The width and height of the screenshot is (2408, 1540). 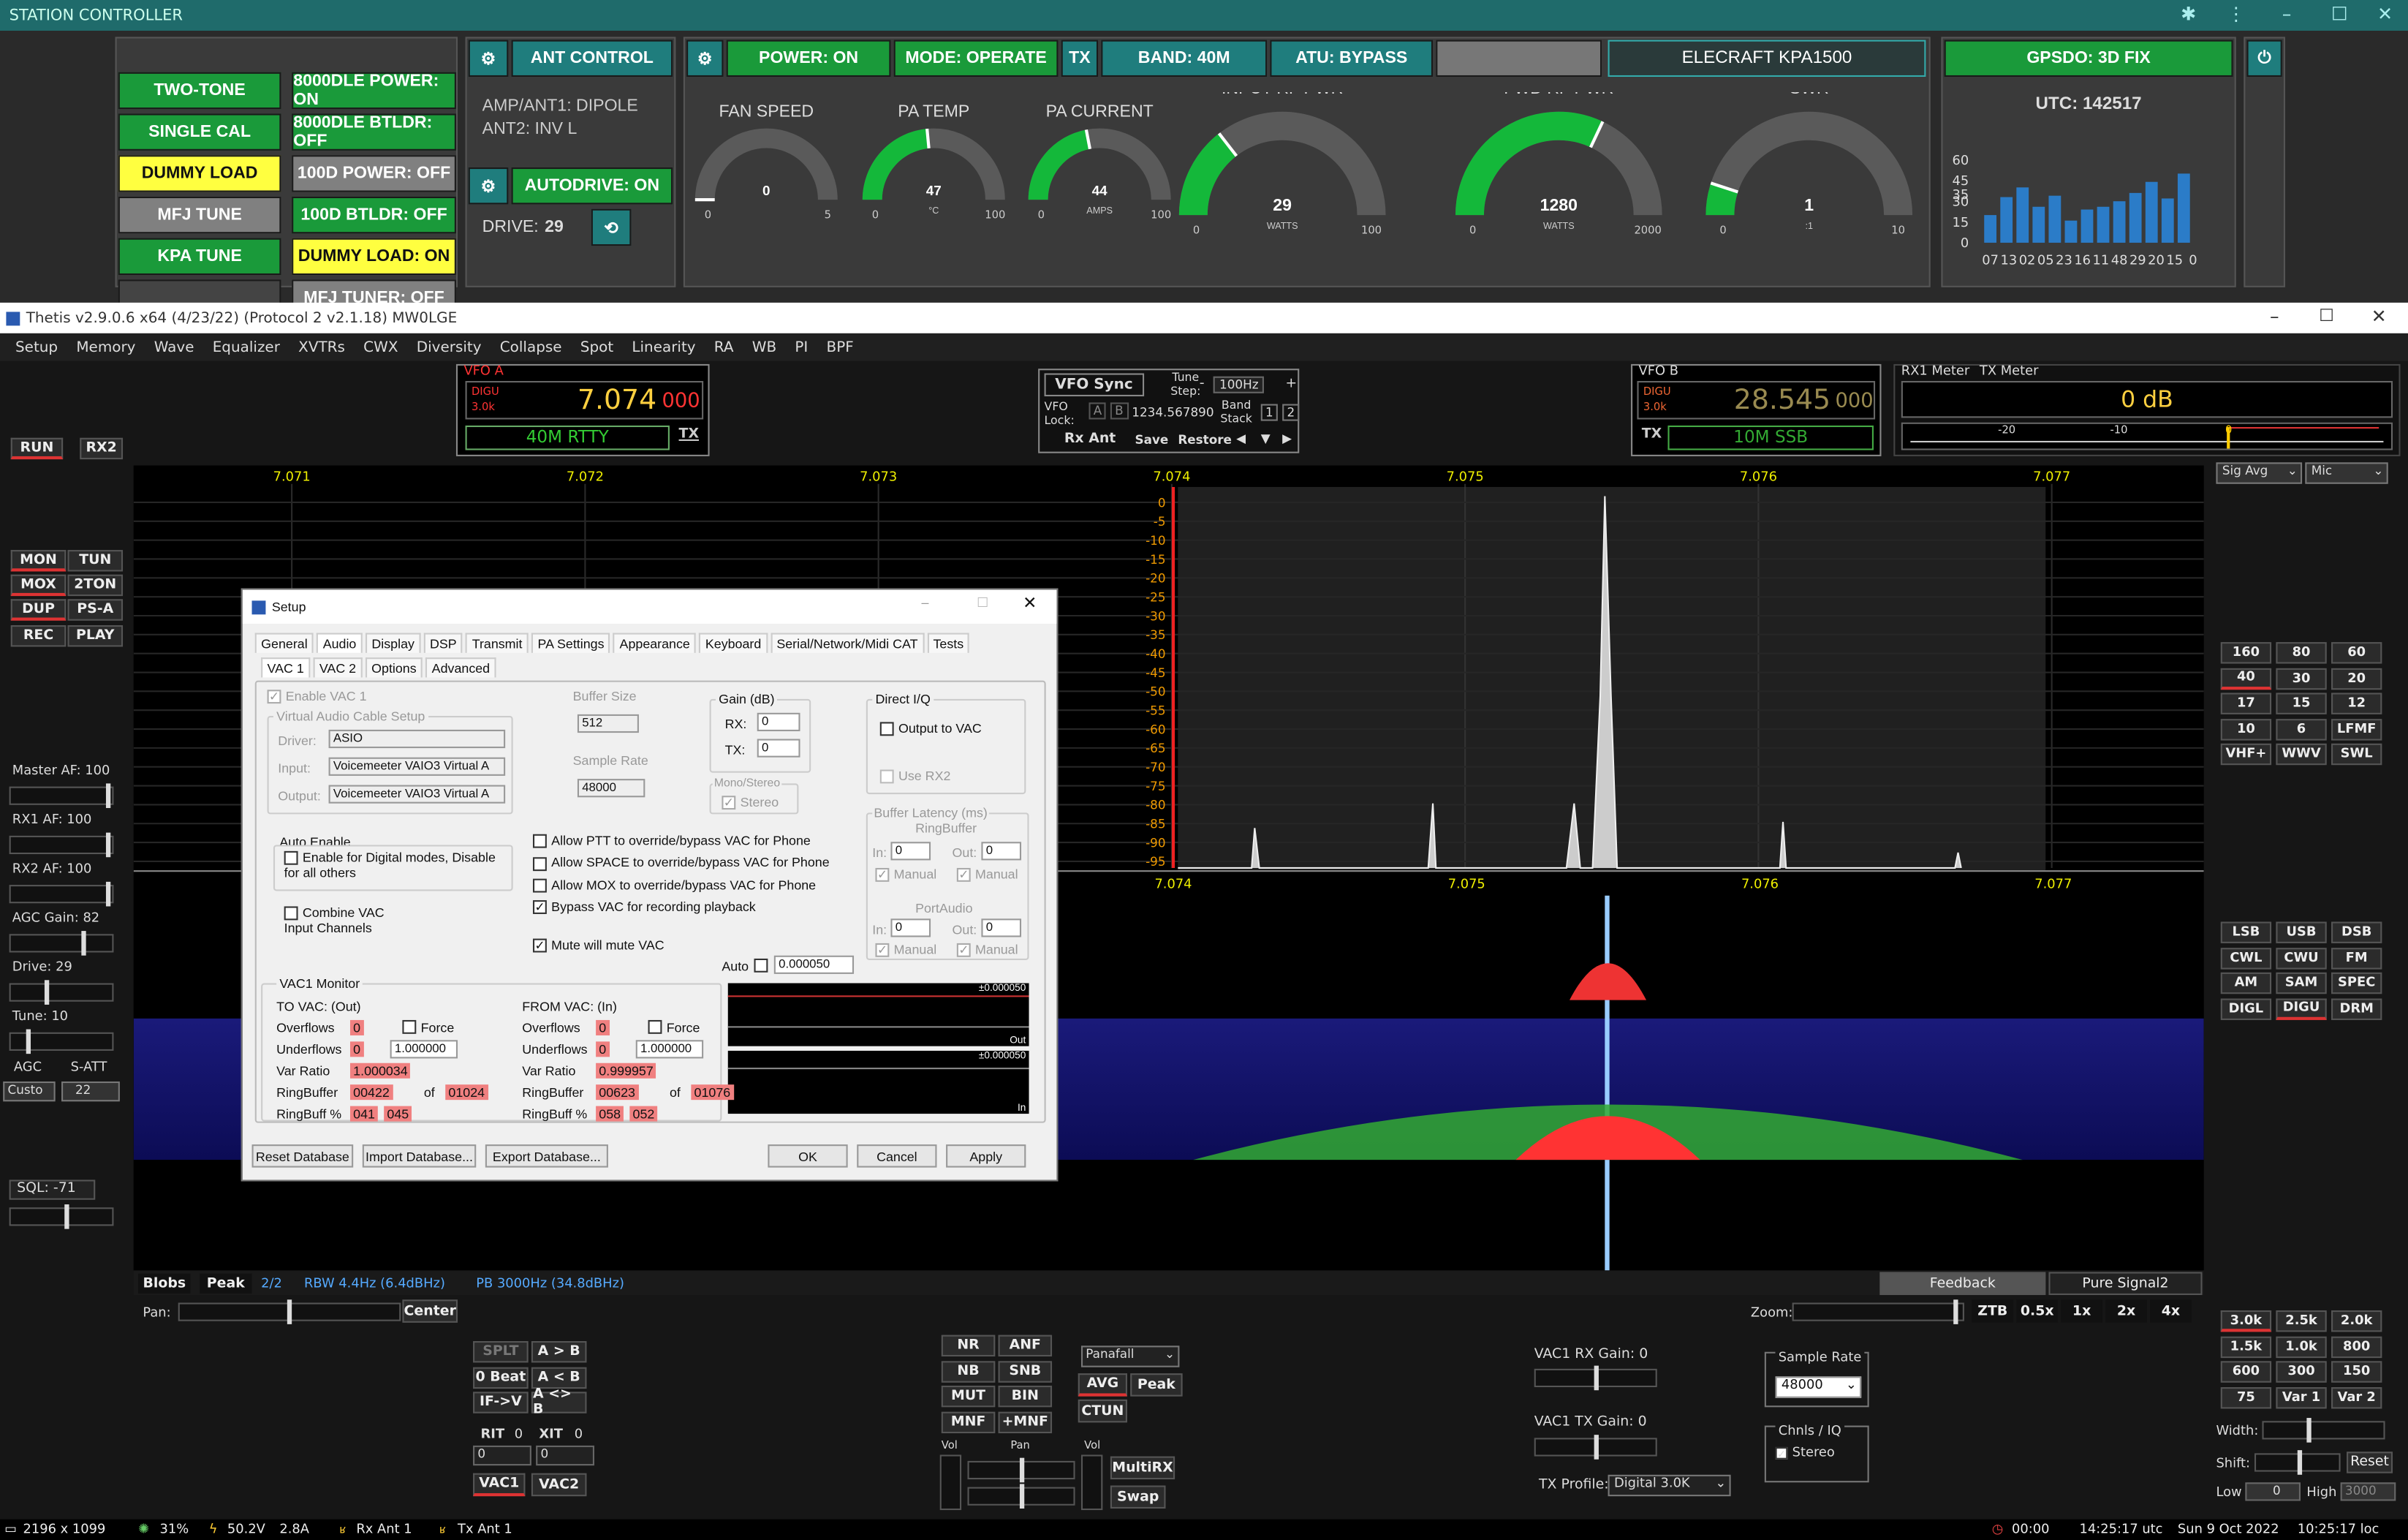 What do you see at coordinates (199, 91) in the screenshot?
I see `relay-button-0: TWO-TONE` at bounding box center [199, 91].